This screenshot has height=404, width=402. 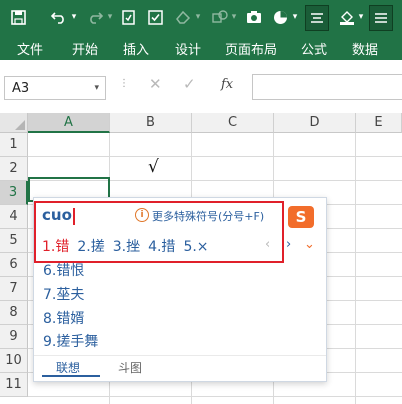 What do you see at coordinates (180, 367) in the screenshot?
I see `ime-footer-tabs: 联想 斗图` at bounding box center [180, 367].